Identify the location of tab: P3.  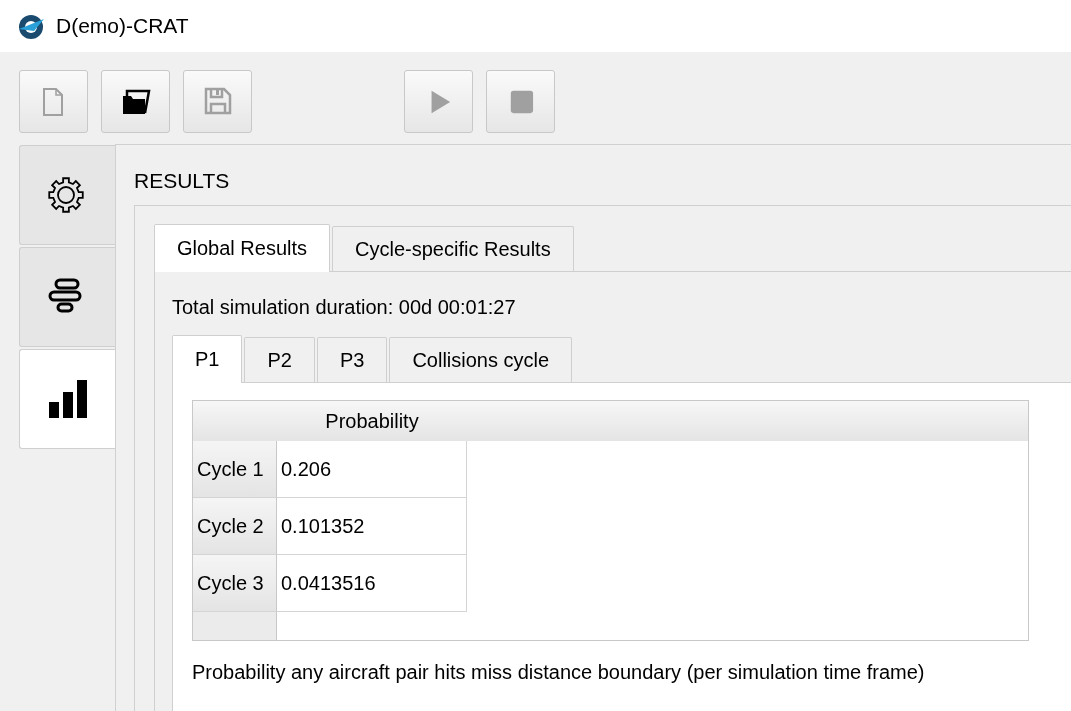
(352, 359).